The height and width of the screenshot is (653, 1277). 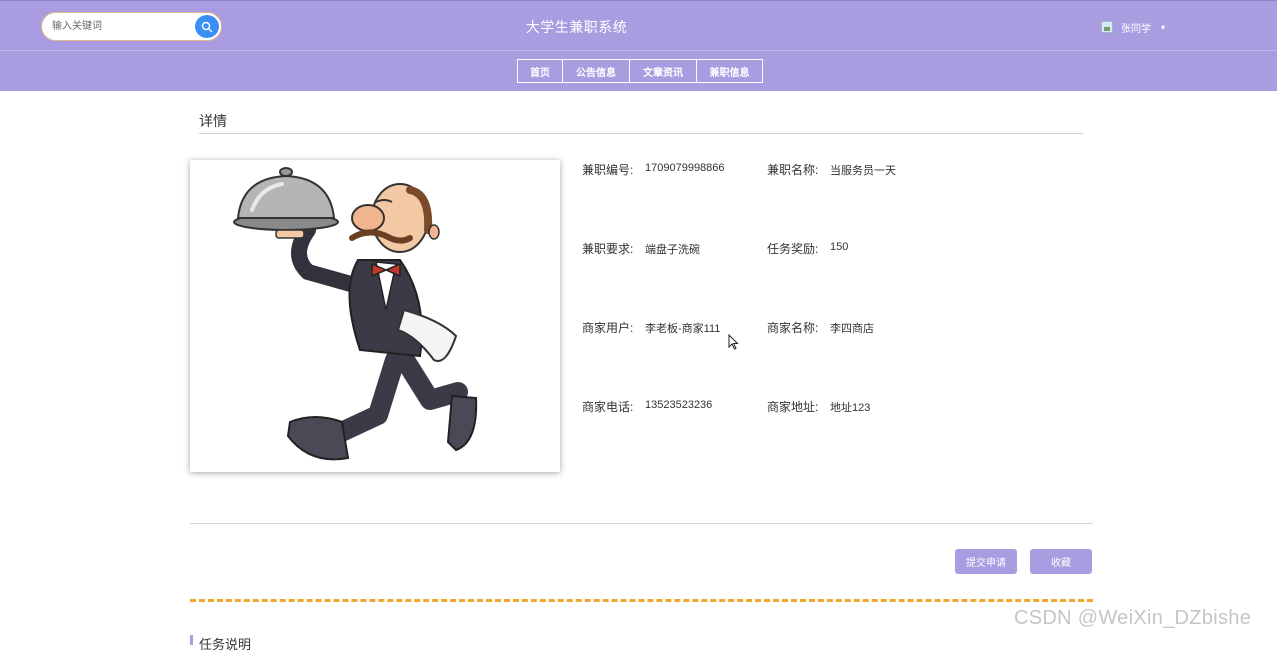 I want to click on merchant-phone-value: 13523523236, so click(x=679, y=405).